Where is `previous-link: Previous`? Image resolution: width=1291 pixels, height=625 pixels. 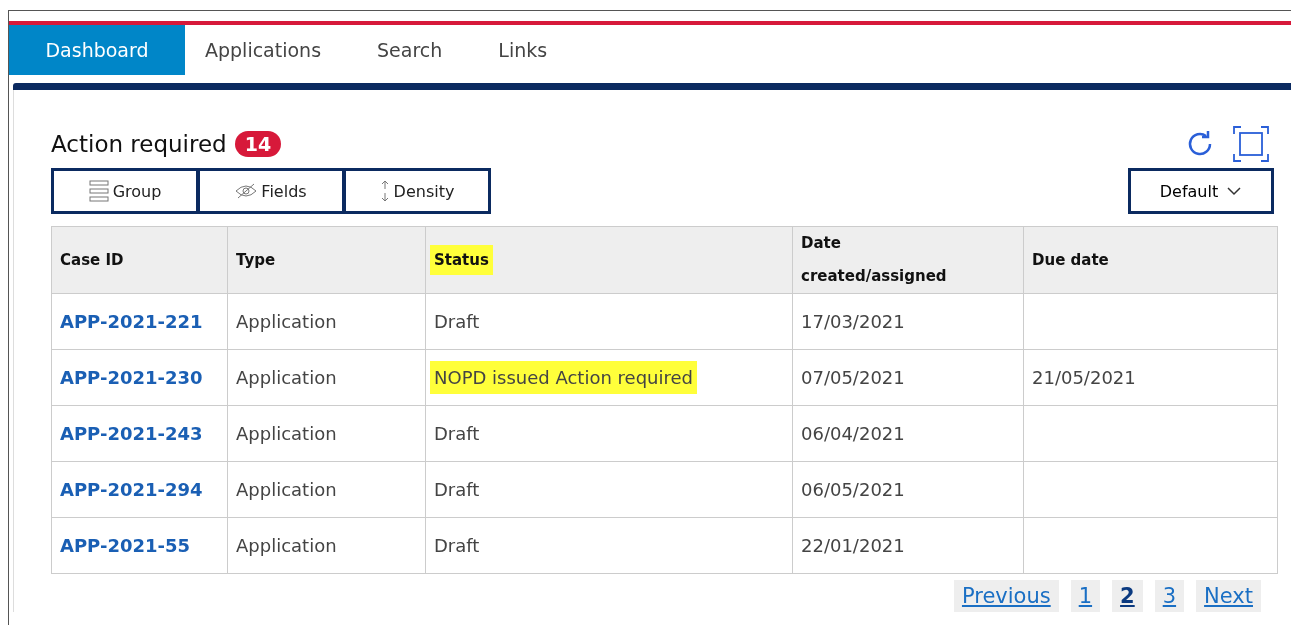
previous-link: Previous is located at coordinates (1006, 596).